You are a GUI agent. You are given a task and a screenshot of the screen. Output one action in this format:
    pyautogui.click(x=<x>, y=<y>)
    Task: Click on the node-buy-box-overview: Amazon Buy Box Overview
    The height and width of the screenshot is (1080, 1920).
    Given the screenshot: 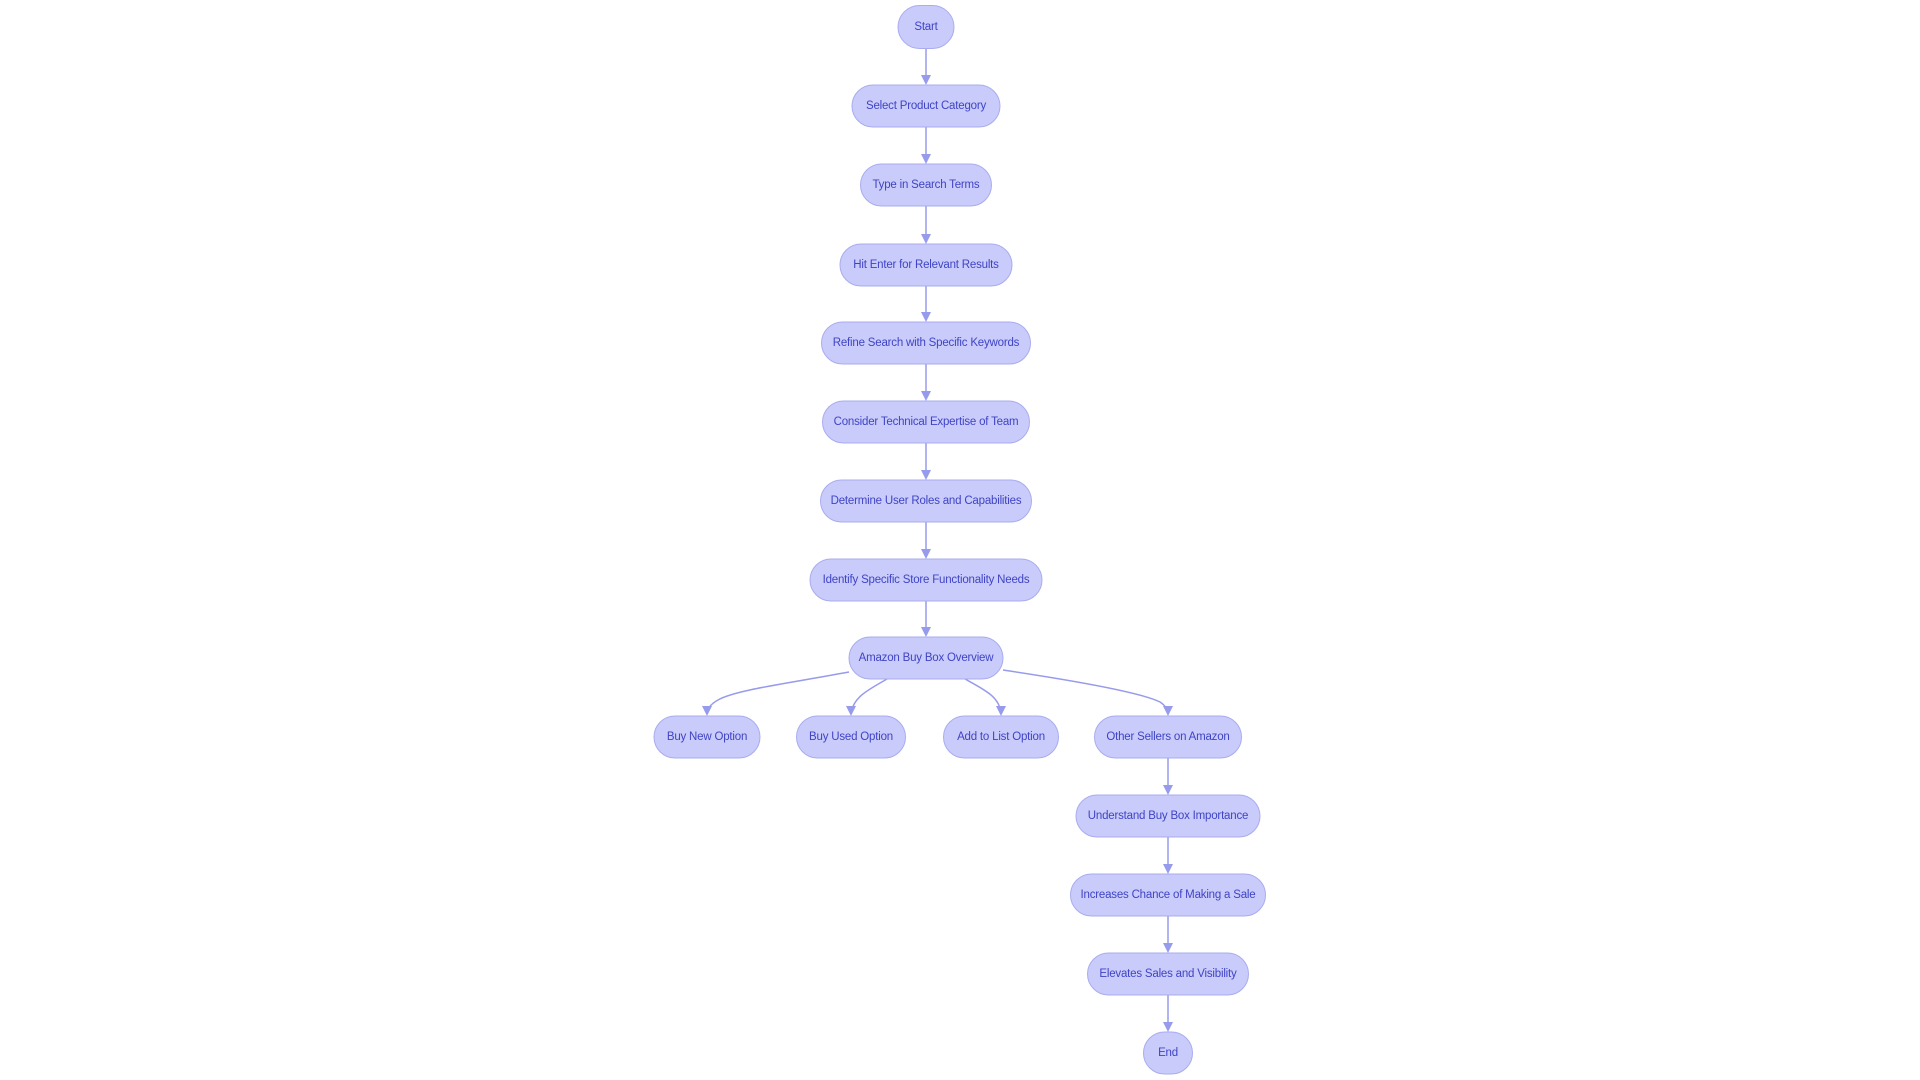 What is the action you would take?
    pyautogui.click(x=926, y=658)
    